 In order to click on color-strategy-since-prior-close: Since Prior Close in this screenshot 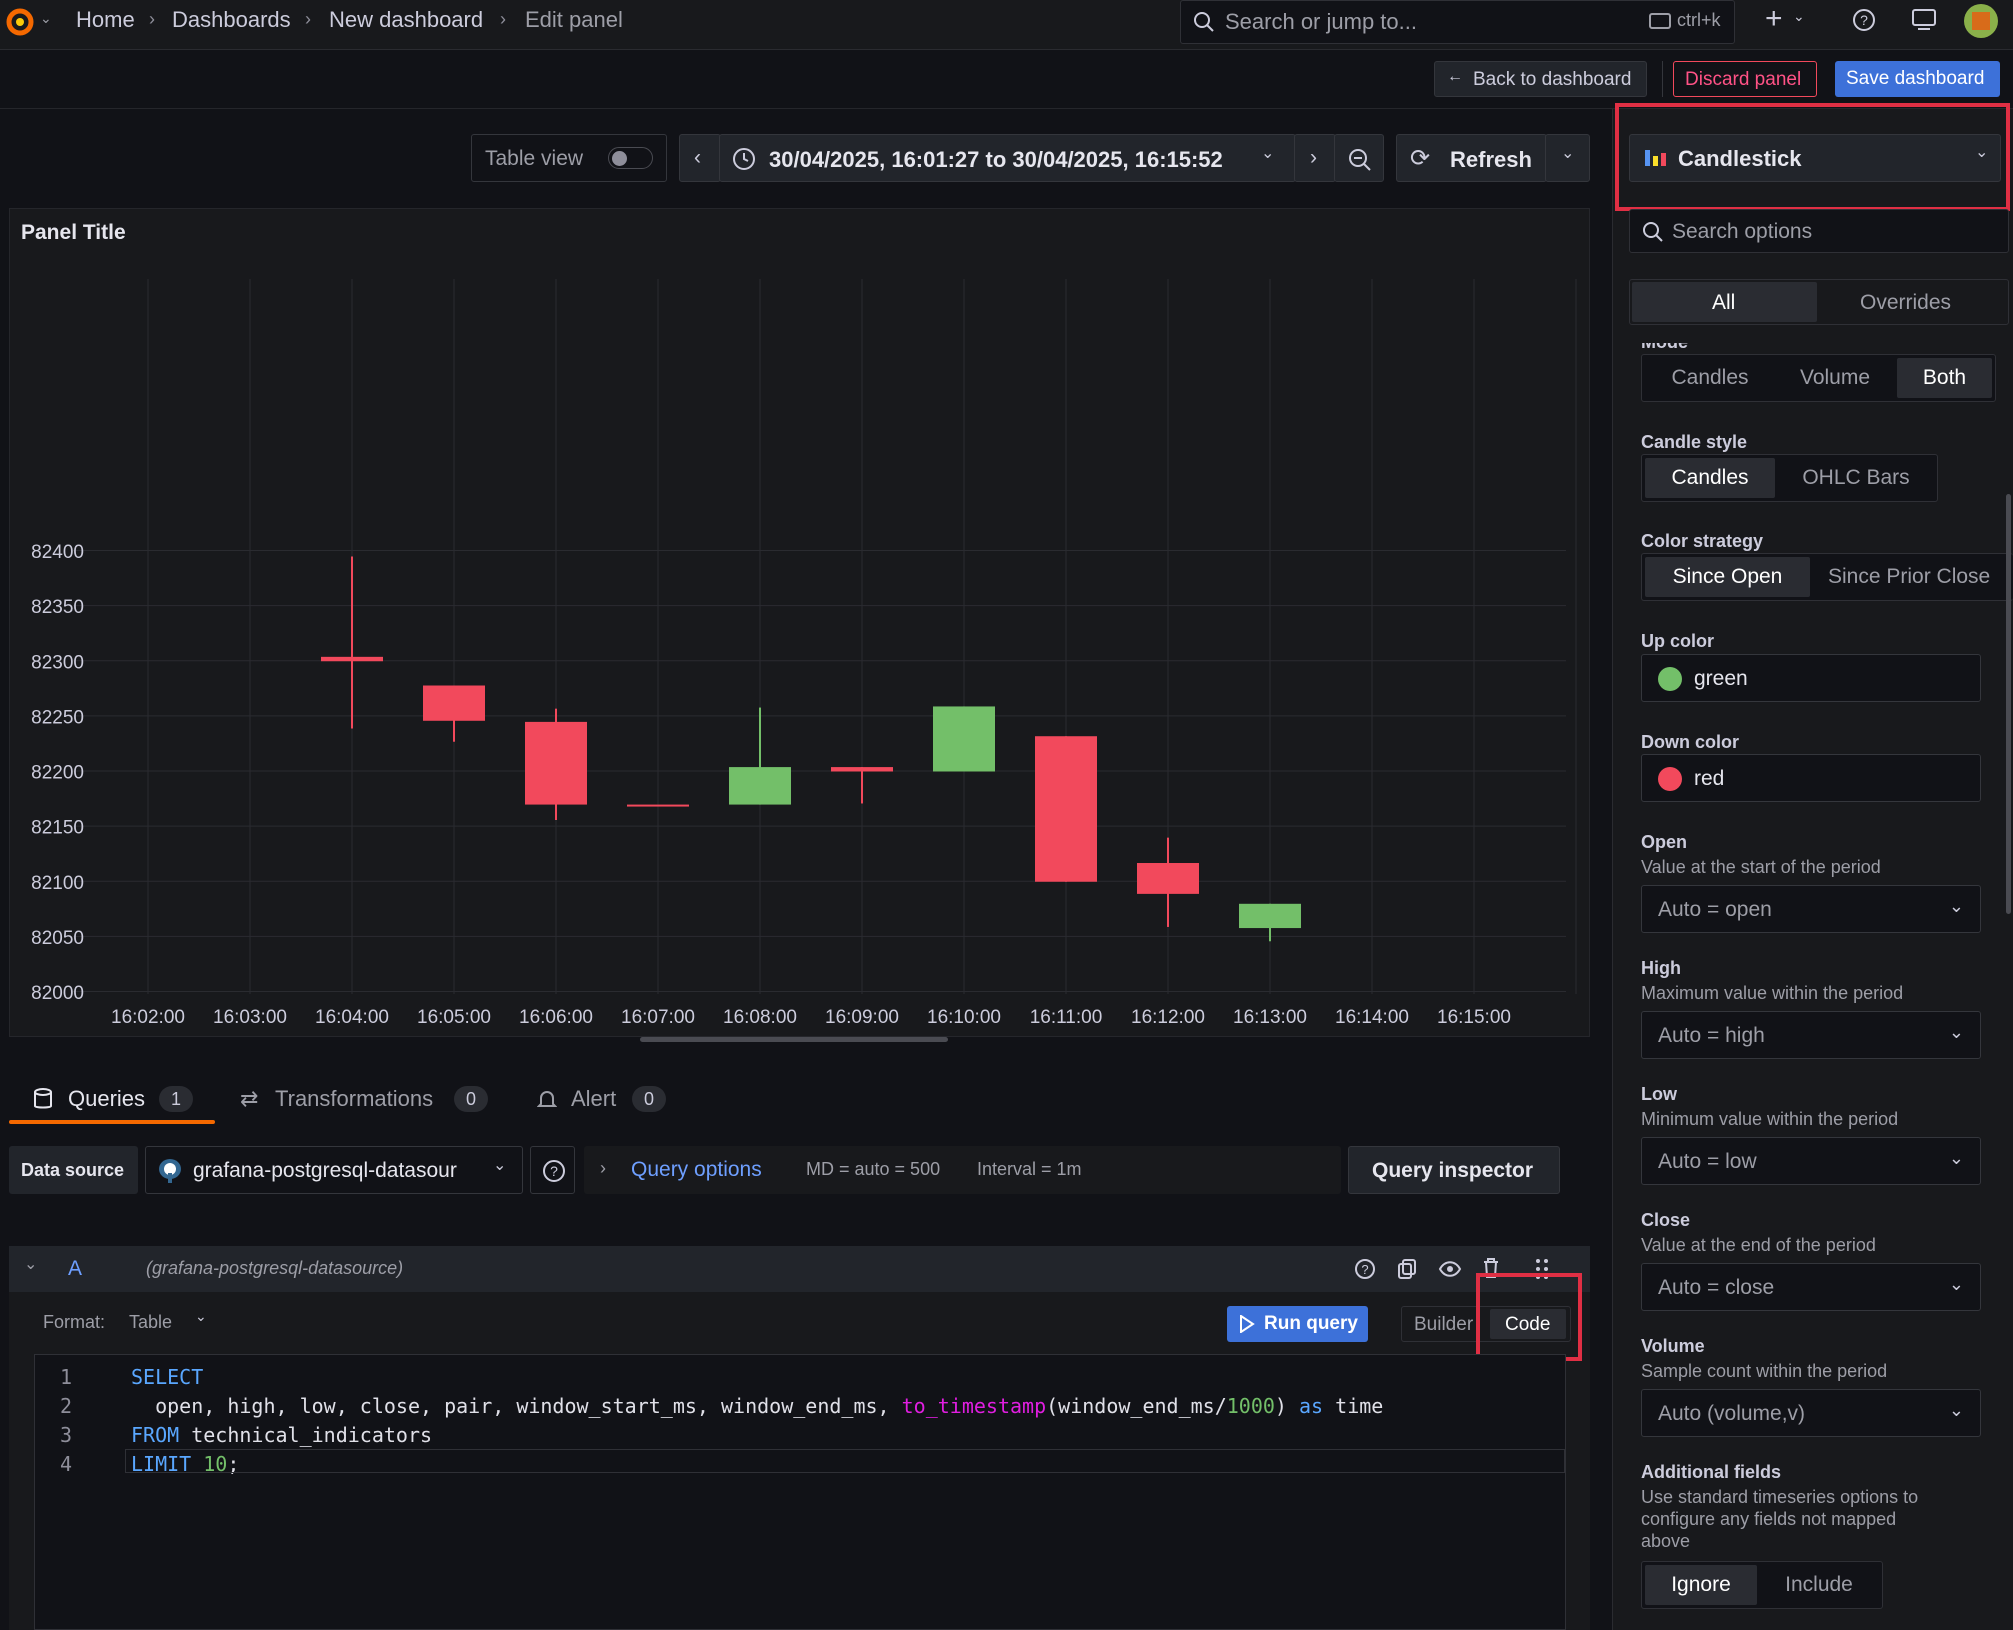, I will do `click(1914, 577)`.